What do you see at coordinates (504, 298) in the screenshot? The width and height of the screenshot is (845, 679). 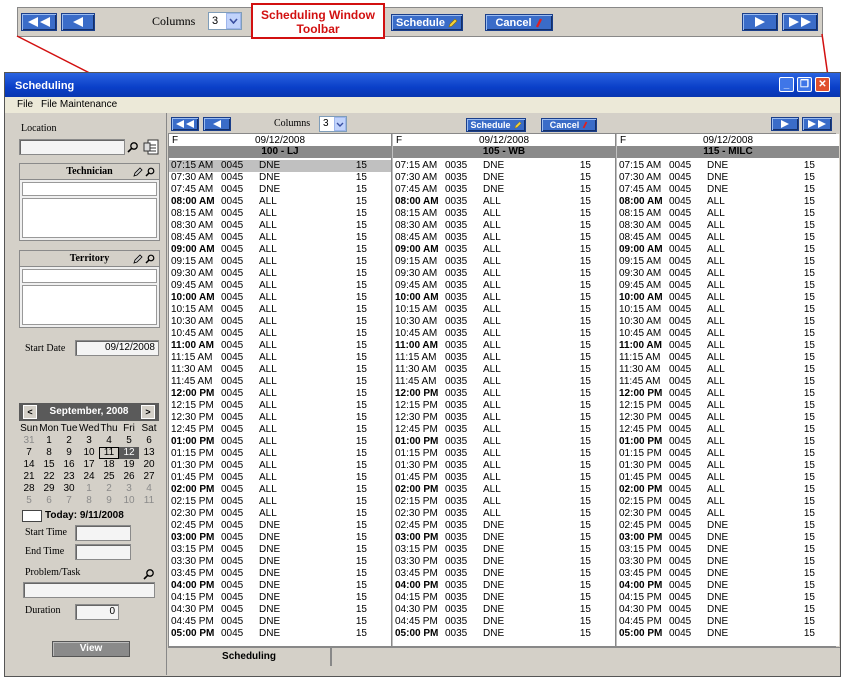 I see `time-slot-row: 10:00 AM 0035 ALL 15` at bounding box center [504, 298].